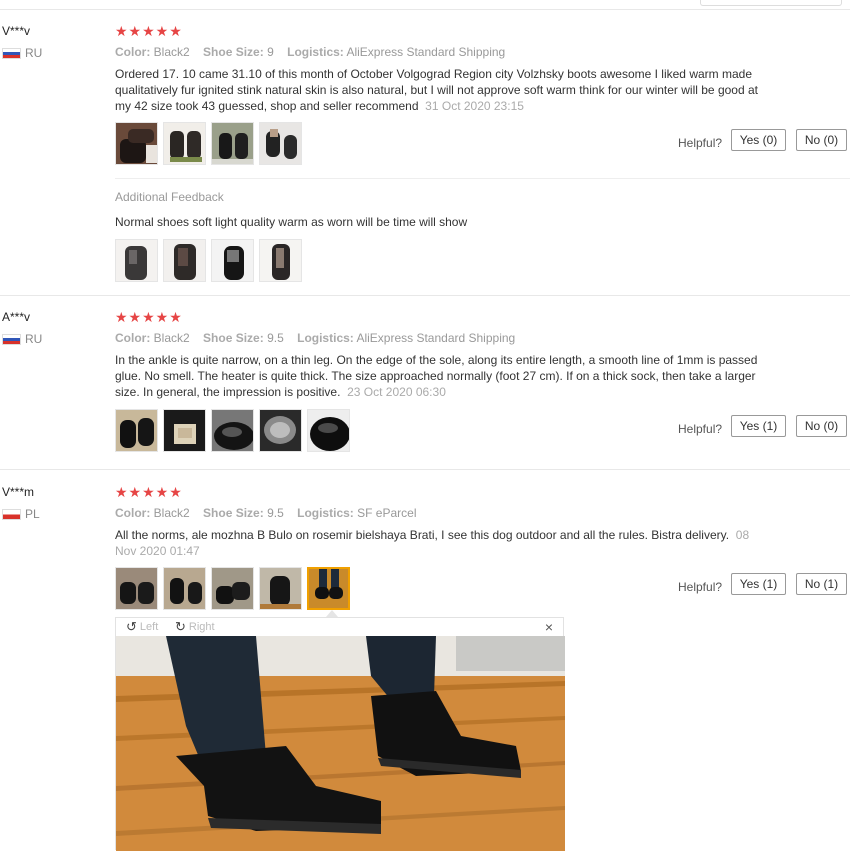 The width and height of the screenshot is (850, 851). I want to click on logistics-value: SF eParcel, so click(387, 513).